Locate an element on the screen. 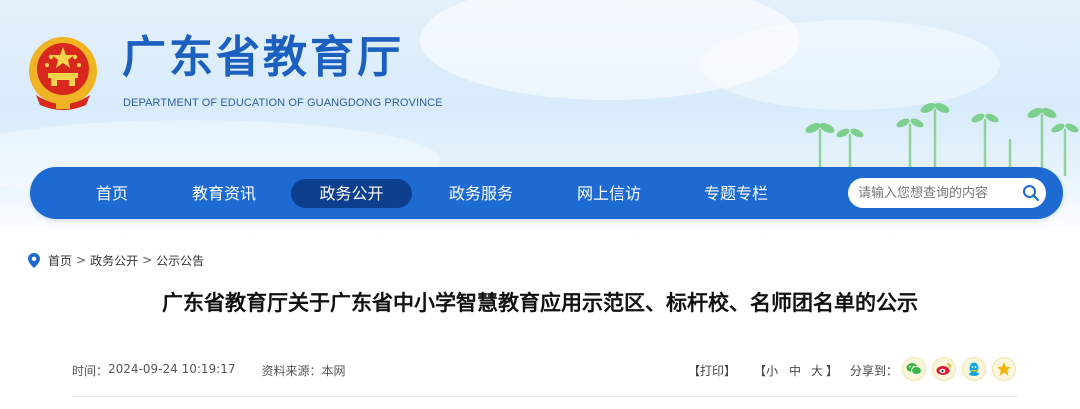 The width and height of the screenshot is (1080, 409). breadcrumb: 首页 > 政务公开 > 公示公告 is located at coordinates (116, 260).